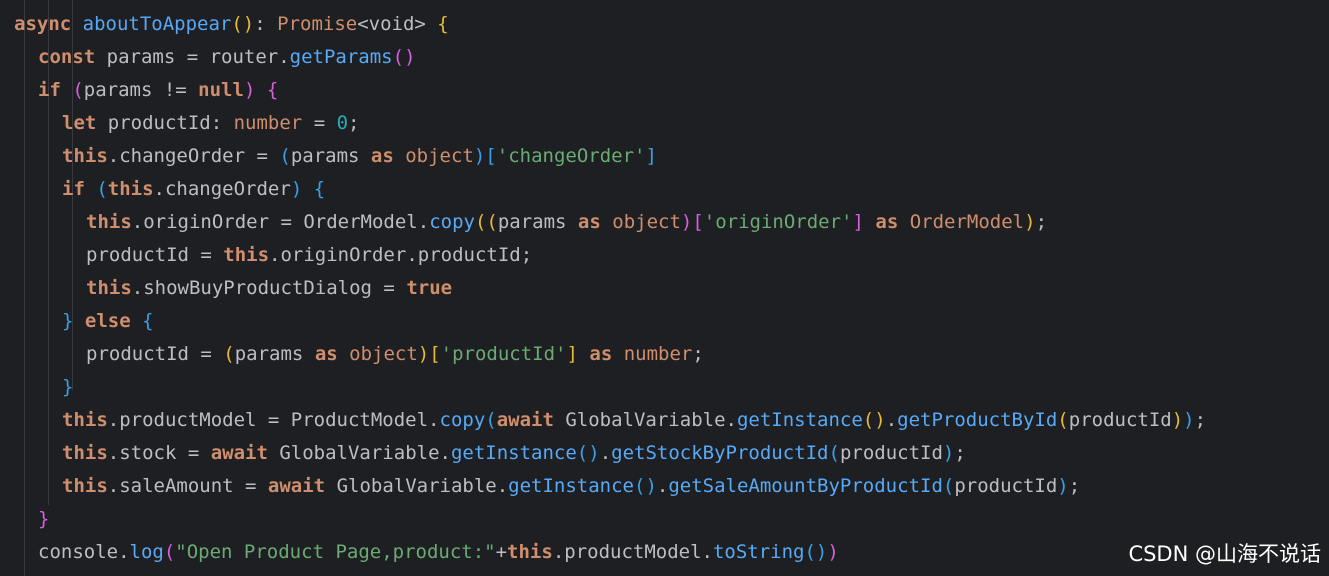  I want to click on code-token: toString, so click(758, 552).